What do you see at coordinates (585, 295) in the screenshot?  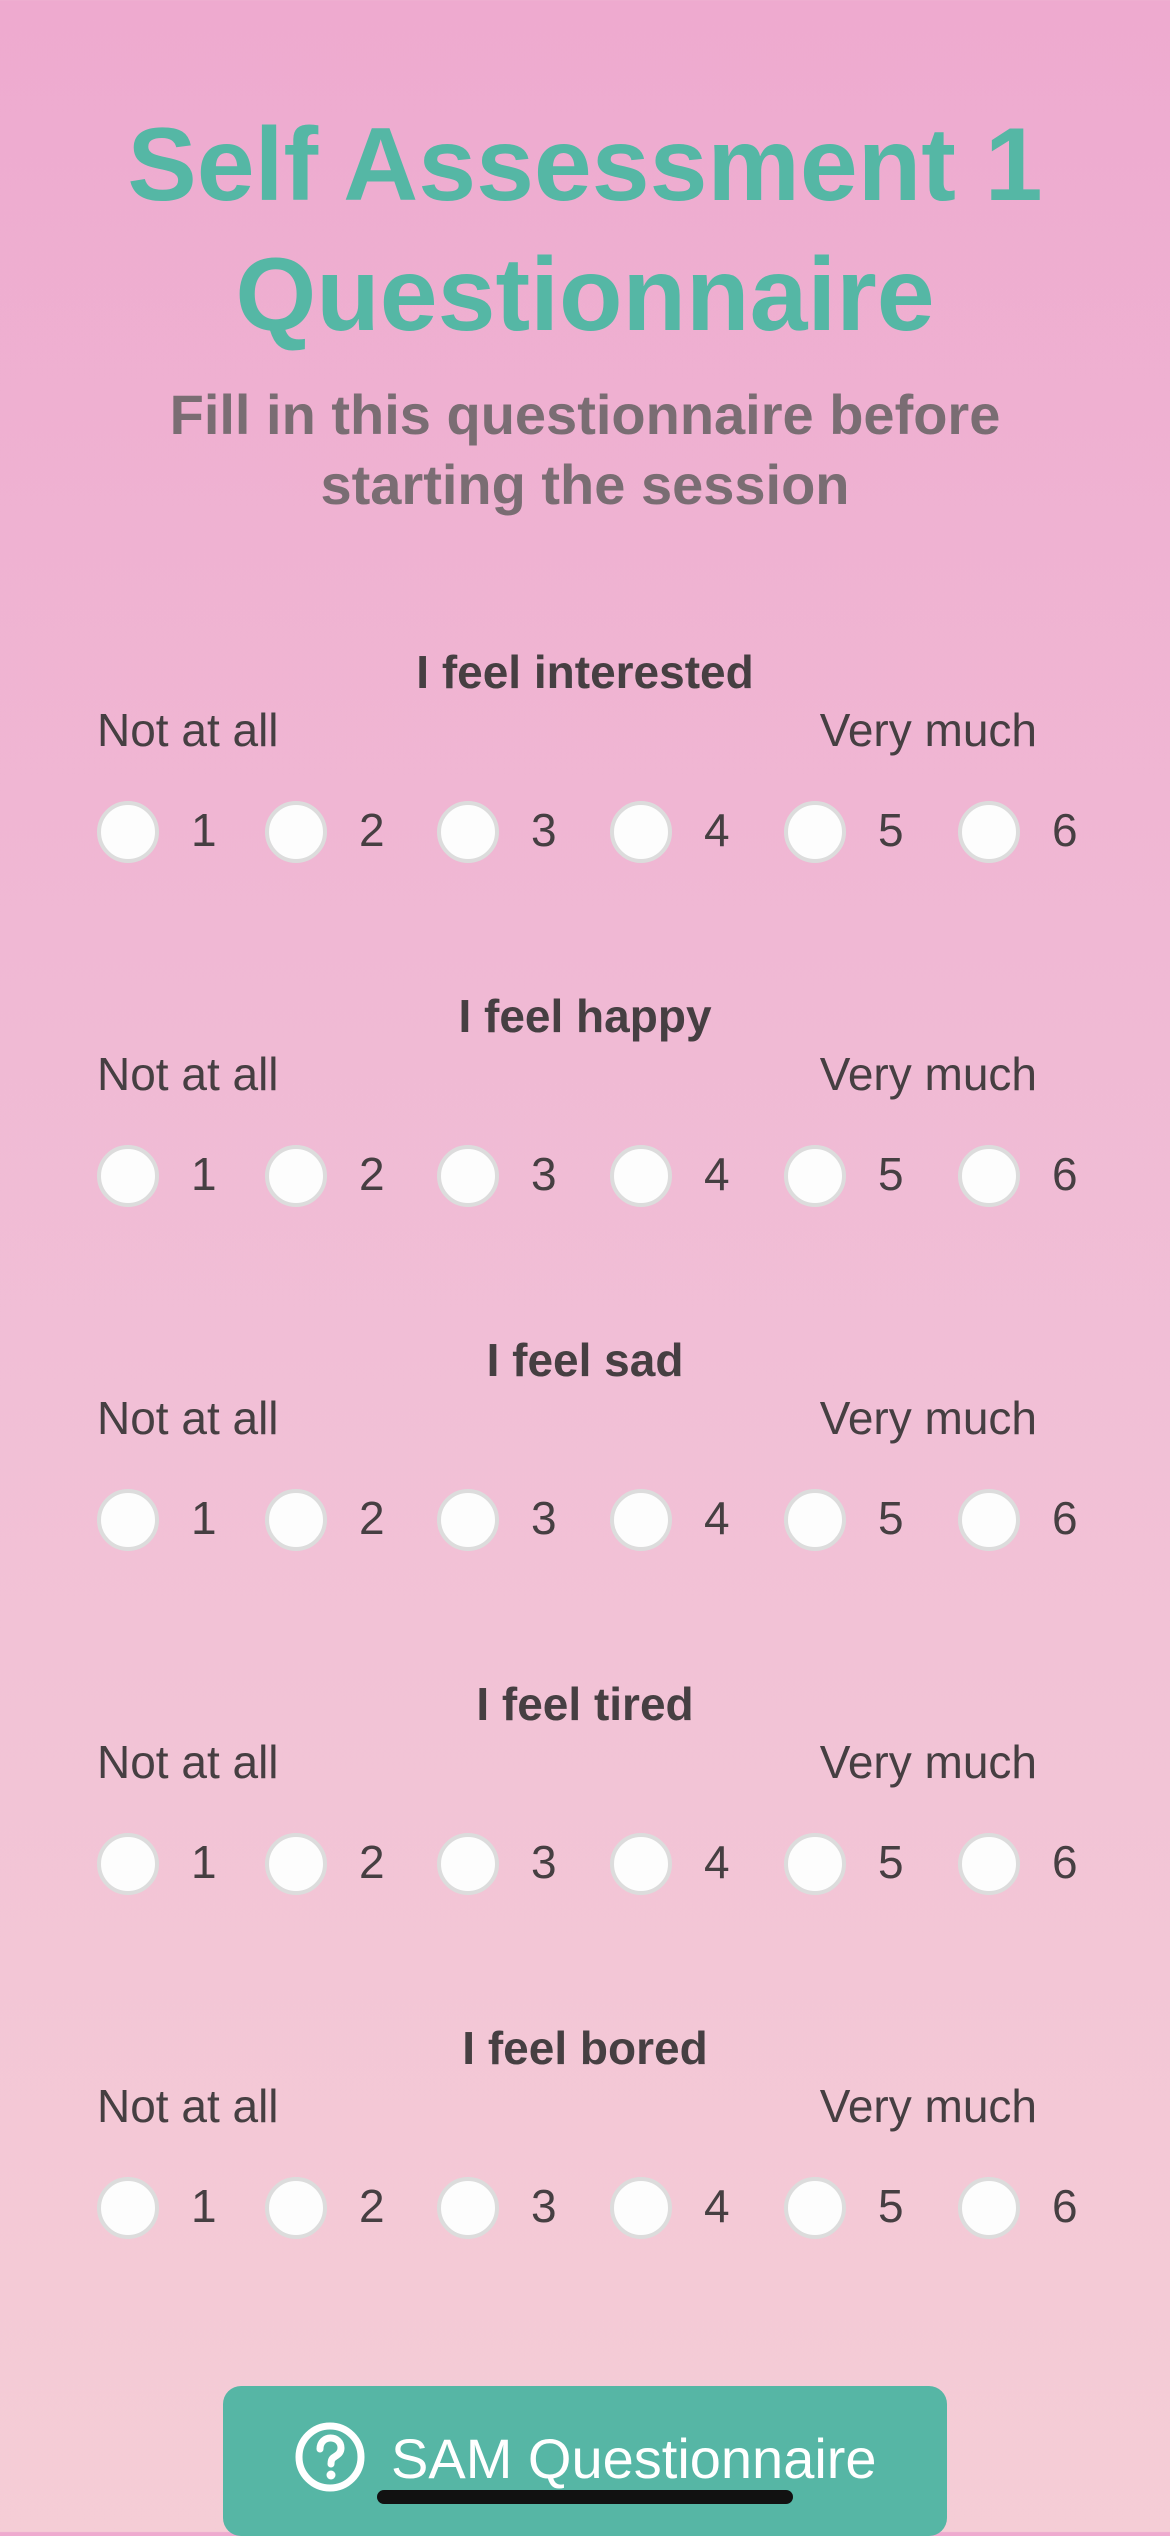 I see `page-title-line2: Questionnaire` at bounding box center [585, 295].